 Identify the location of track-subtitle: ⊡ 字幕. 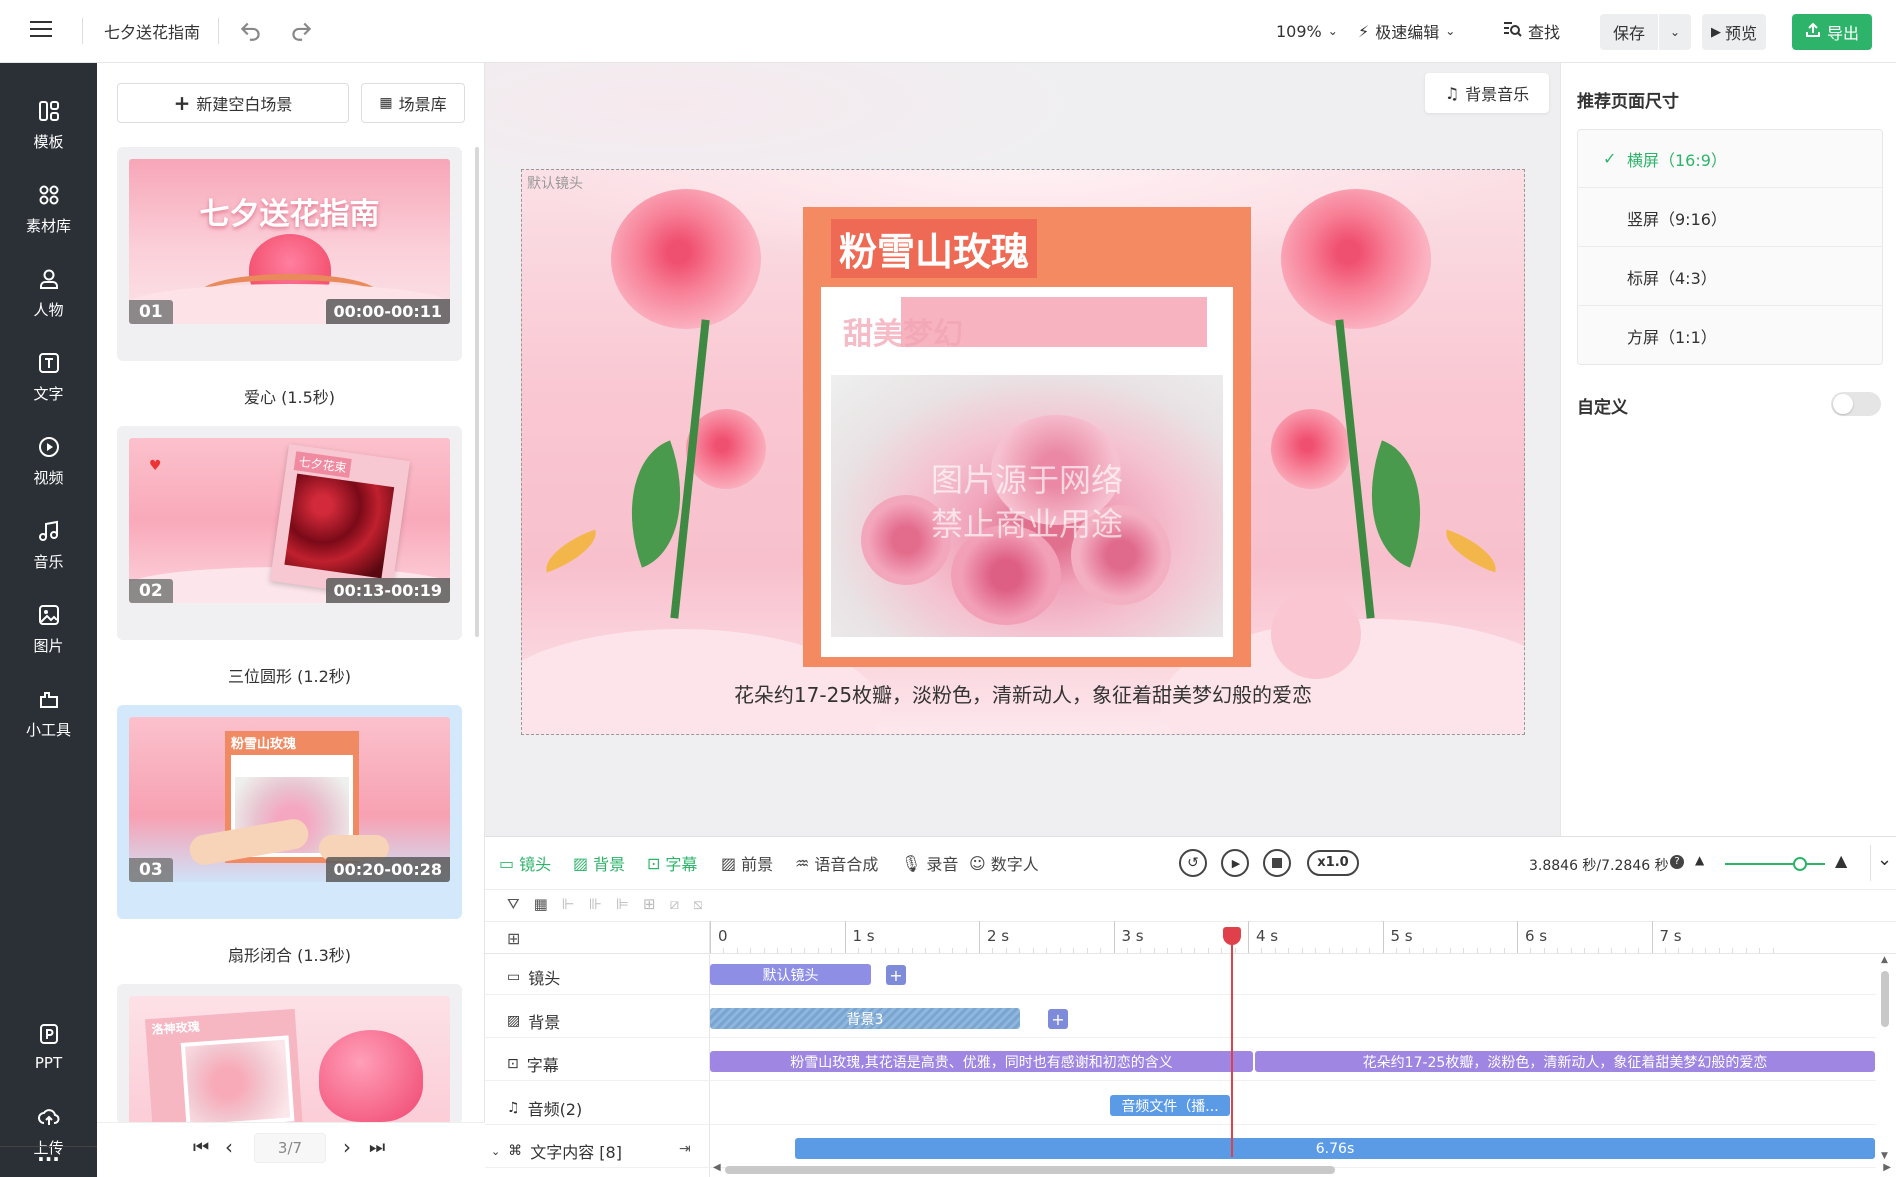
(533, 1064).